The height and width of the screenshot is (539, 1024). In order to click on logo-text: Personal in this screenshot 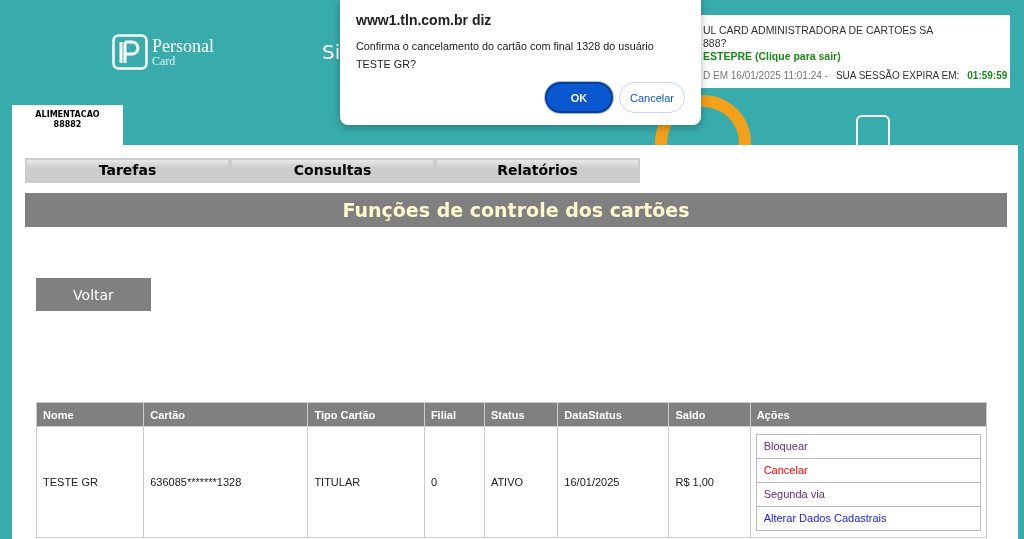, I will do `click(183, 46)`.